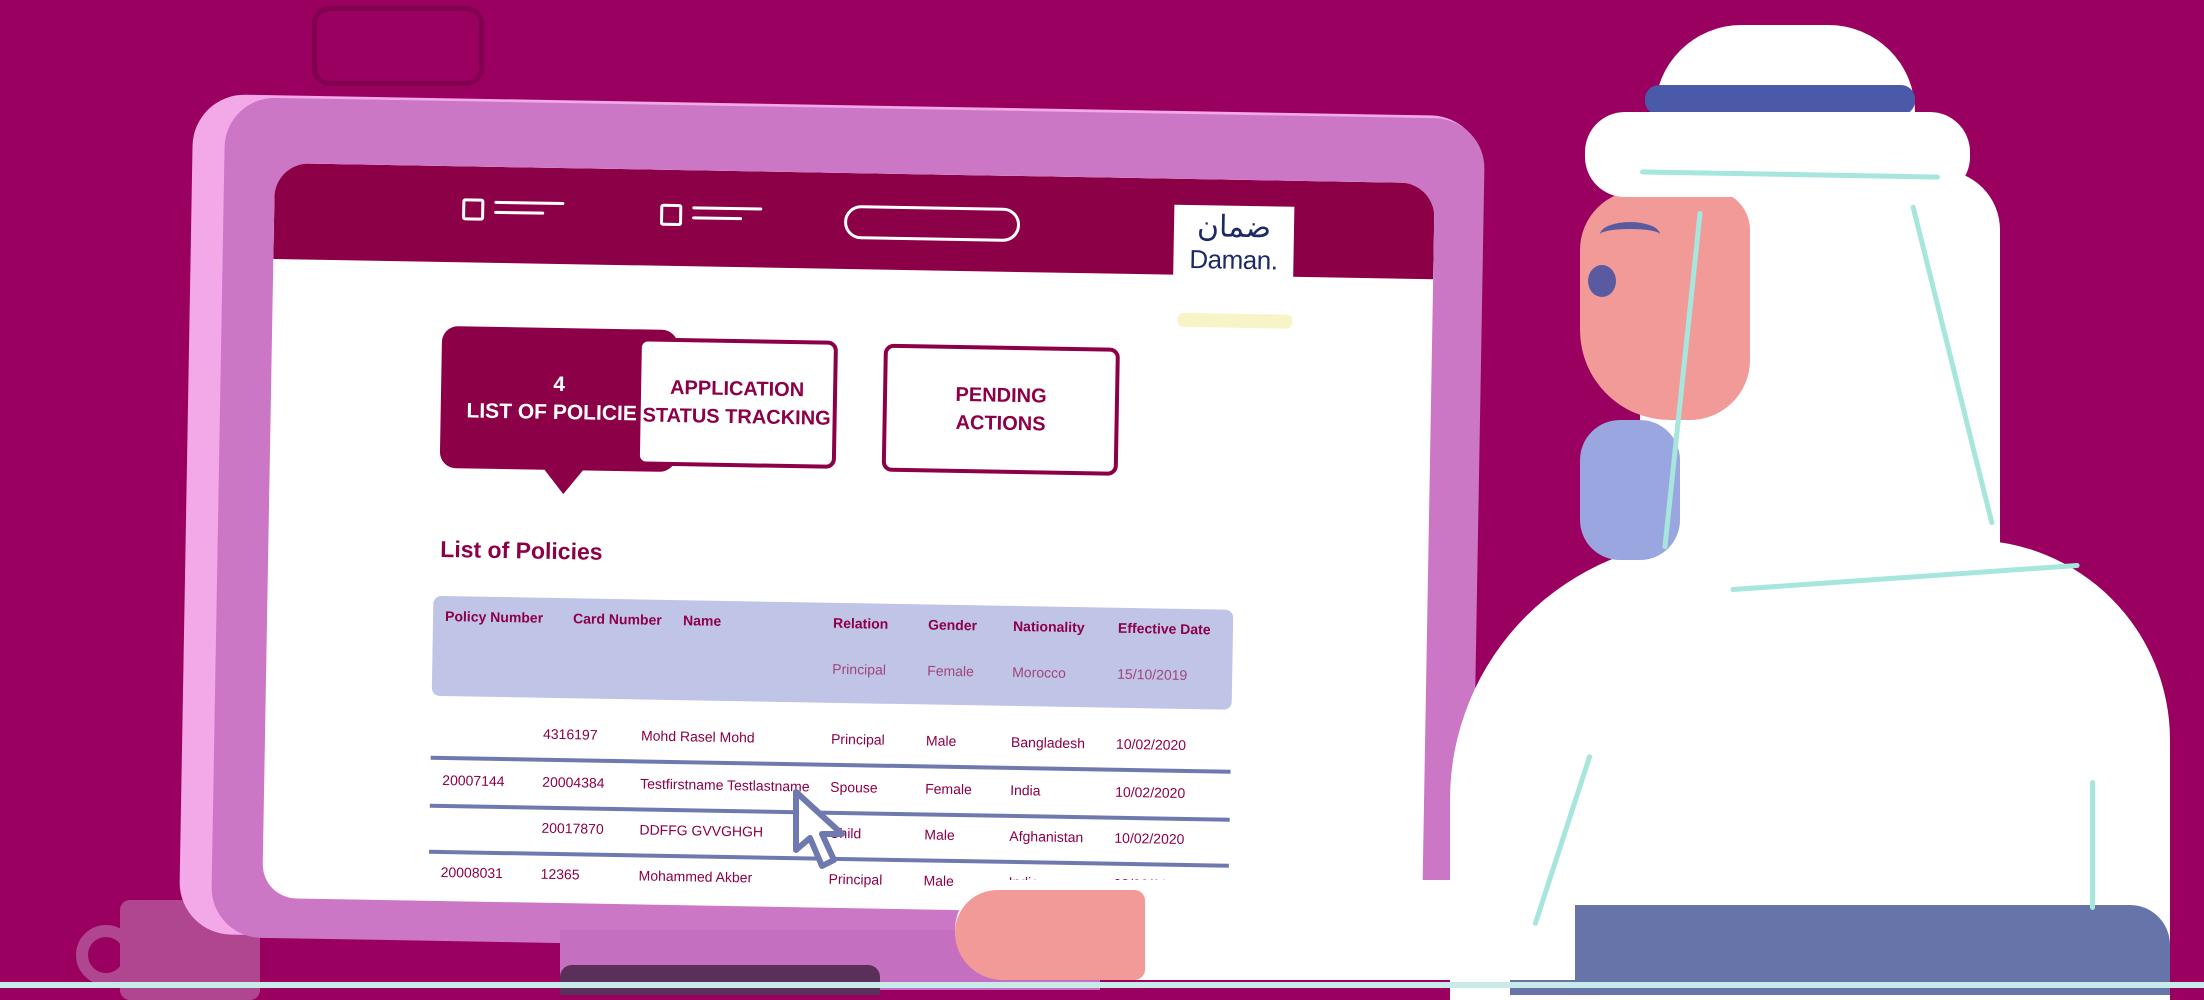  Describe the element at coordinates (1001, 395) in the screenshot. I see `tab-label-line: PENDING` at that location.